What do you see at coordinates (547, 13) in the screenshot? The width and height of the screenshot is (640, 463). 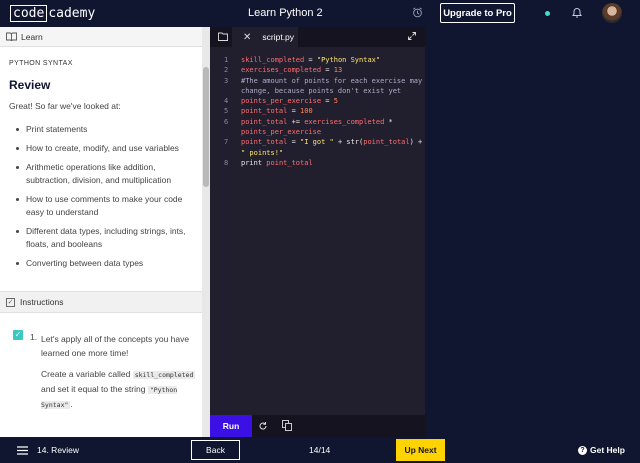 I see `status-dot` at bounding box center [547, 13].